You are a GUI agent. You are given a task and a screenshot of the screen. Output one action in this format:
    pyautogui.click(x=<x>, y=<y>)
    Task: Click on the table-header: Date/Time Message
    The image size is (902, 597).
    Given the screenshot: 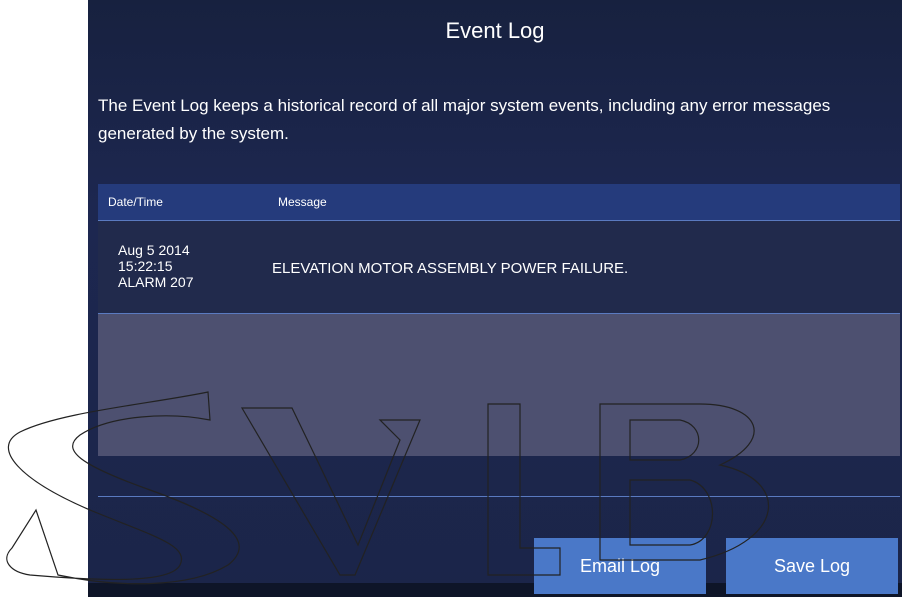 What is the action you would take?
    pyautogui.click(x=499, y=202)
    